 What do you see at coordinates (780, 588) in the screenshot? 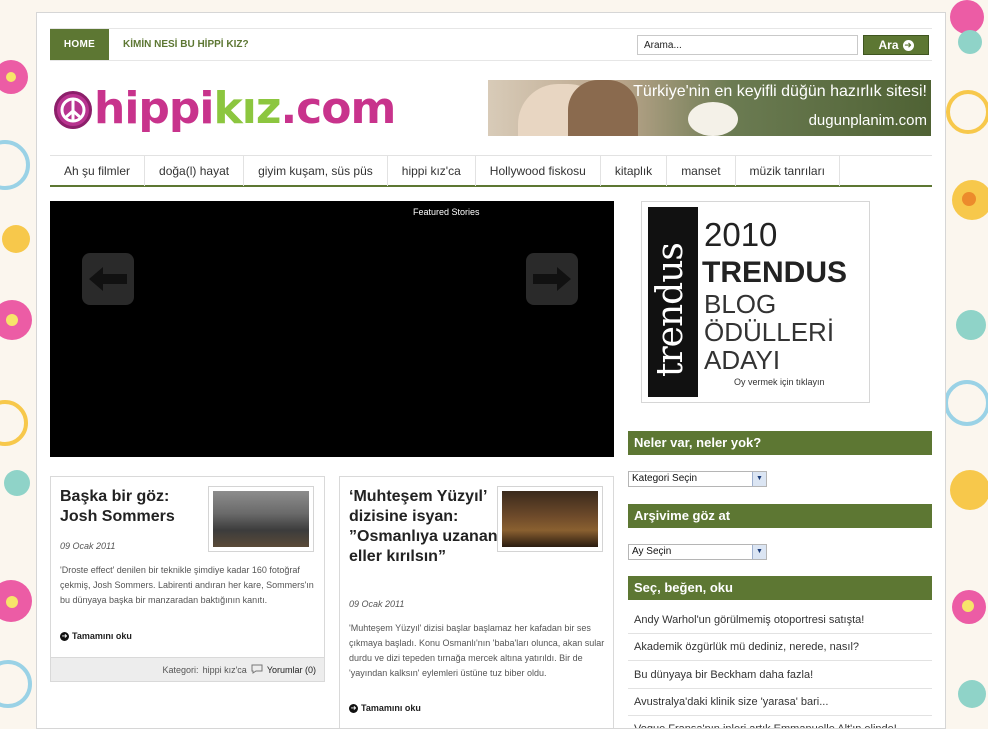
I see `widget-title-reading: Seç, beğen, oku` at bounding box center [780, 588].